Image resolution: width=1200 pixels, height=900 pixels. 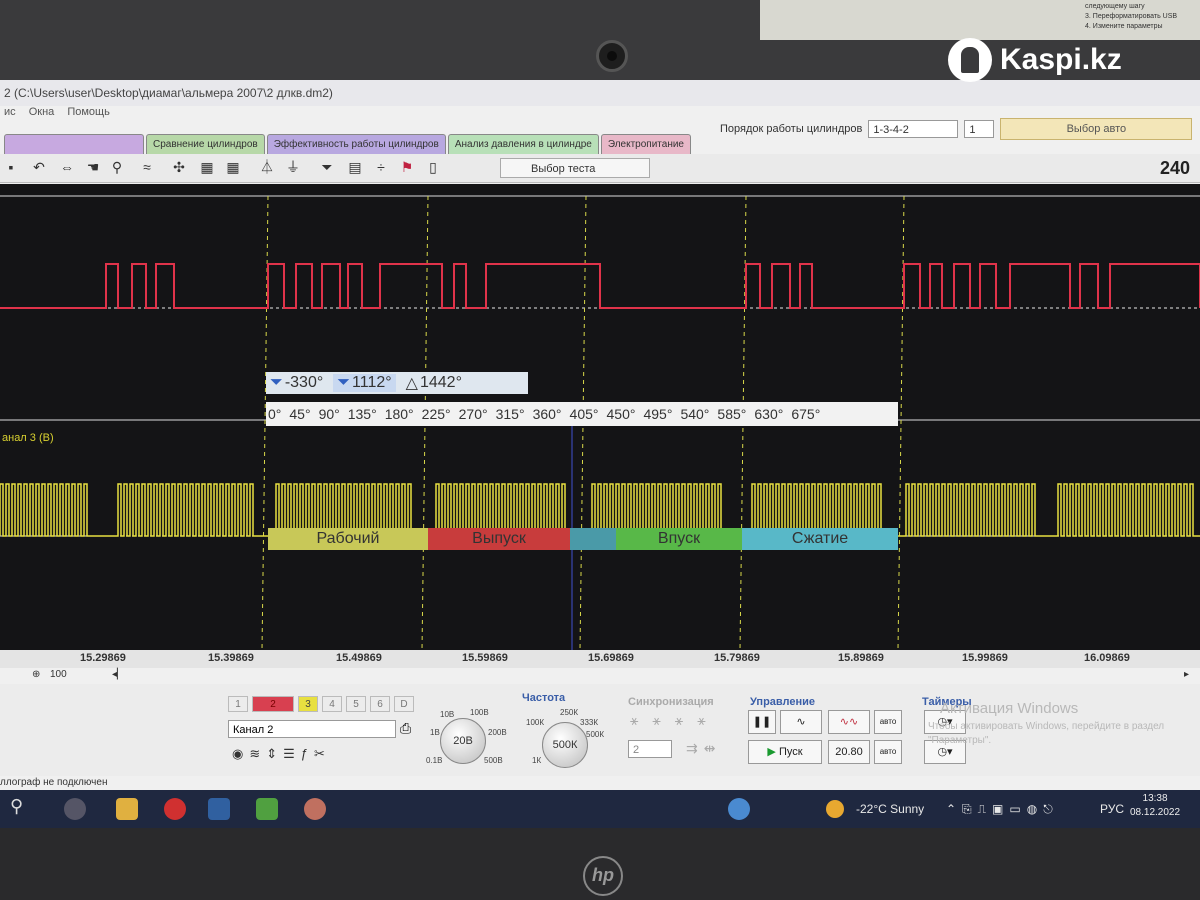 I want to click on stroke-power: Рабочий, so click(x=348, y=539).